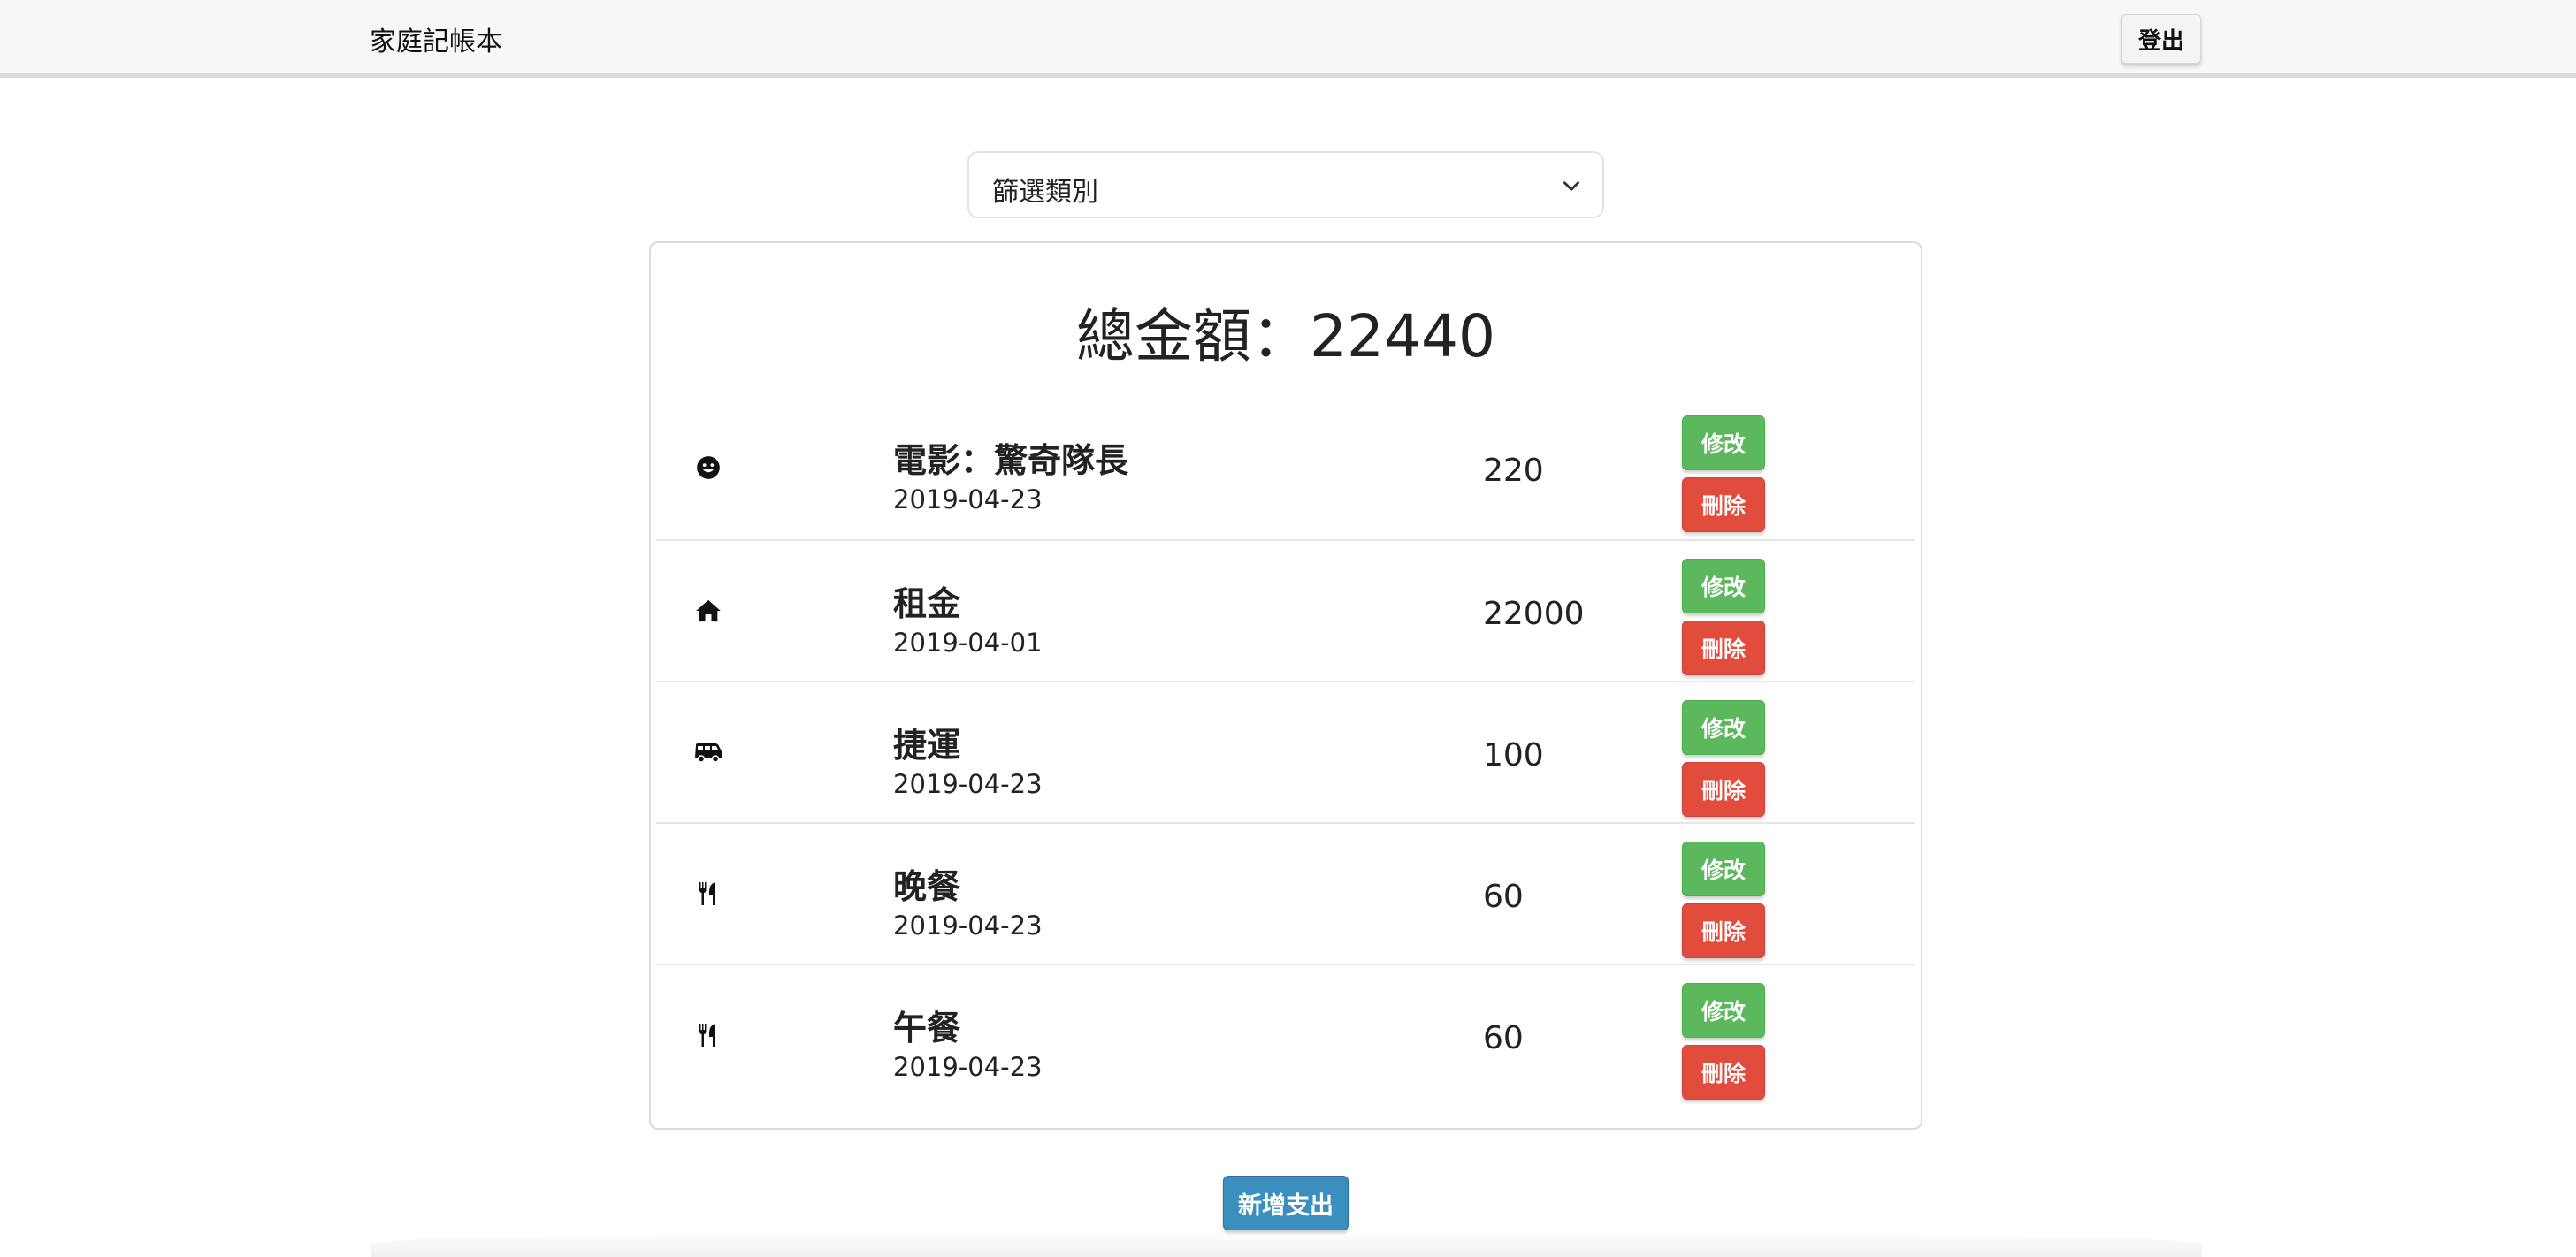 This screenshot has height=1257, width=2576. Describe the element at coordinates (1513, 755) in the screenshot. I see `expense-amount: 100` at that location.